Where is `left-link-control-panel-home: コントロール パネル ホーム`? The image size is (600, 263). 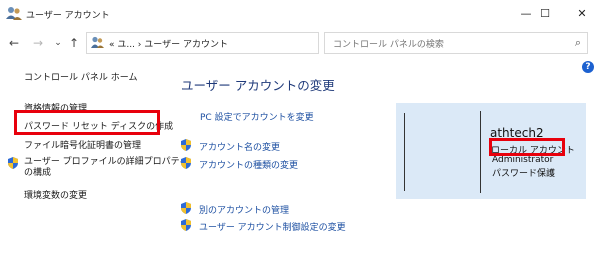
left-link-control-panel-home: コントロール パネル ホーム is located at coordinates (80, 76).